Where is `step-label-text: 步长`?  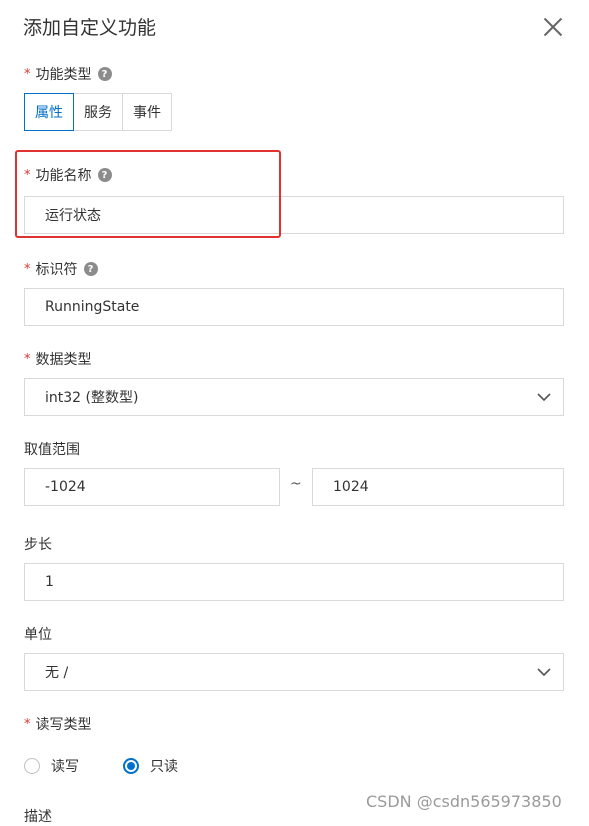 step-label-text: 步长 is located at coordinates (38, 545).